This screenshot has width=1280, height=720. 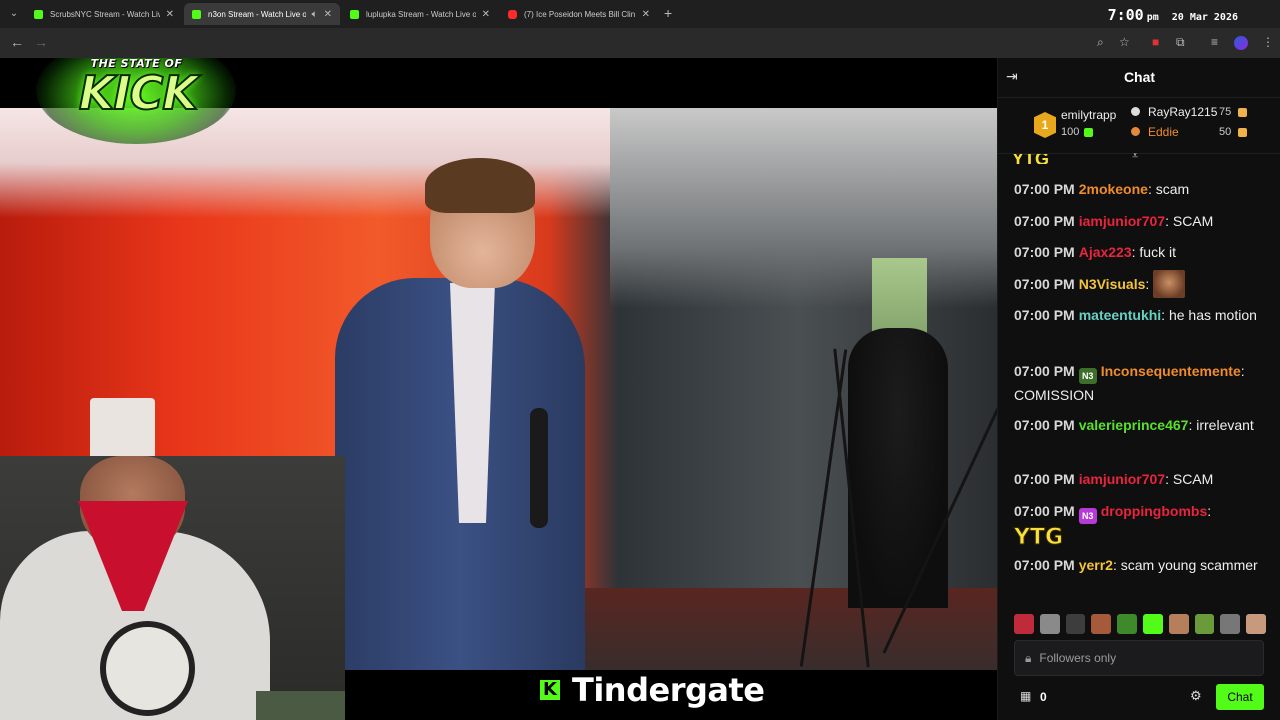 I want to click on chat-message: 07:00 PM iamjunior707: SCAM, so click(x=1114, y=221).